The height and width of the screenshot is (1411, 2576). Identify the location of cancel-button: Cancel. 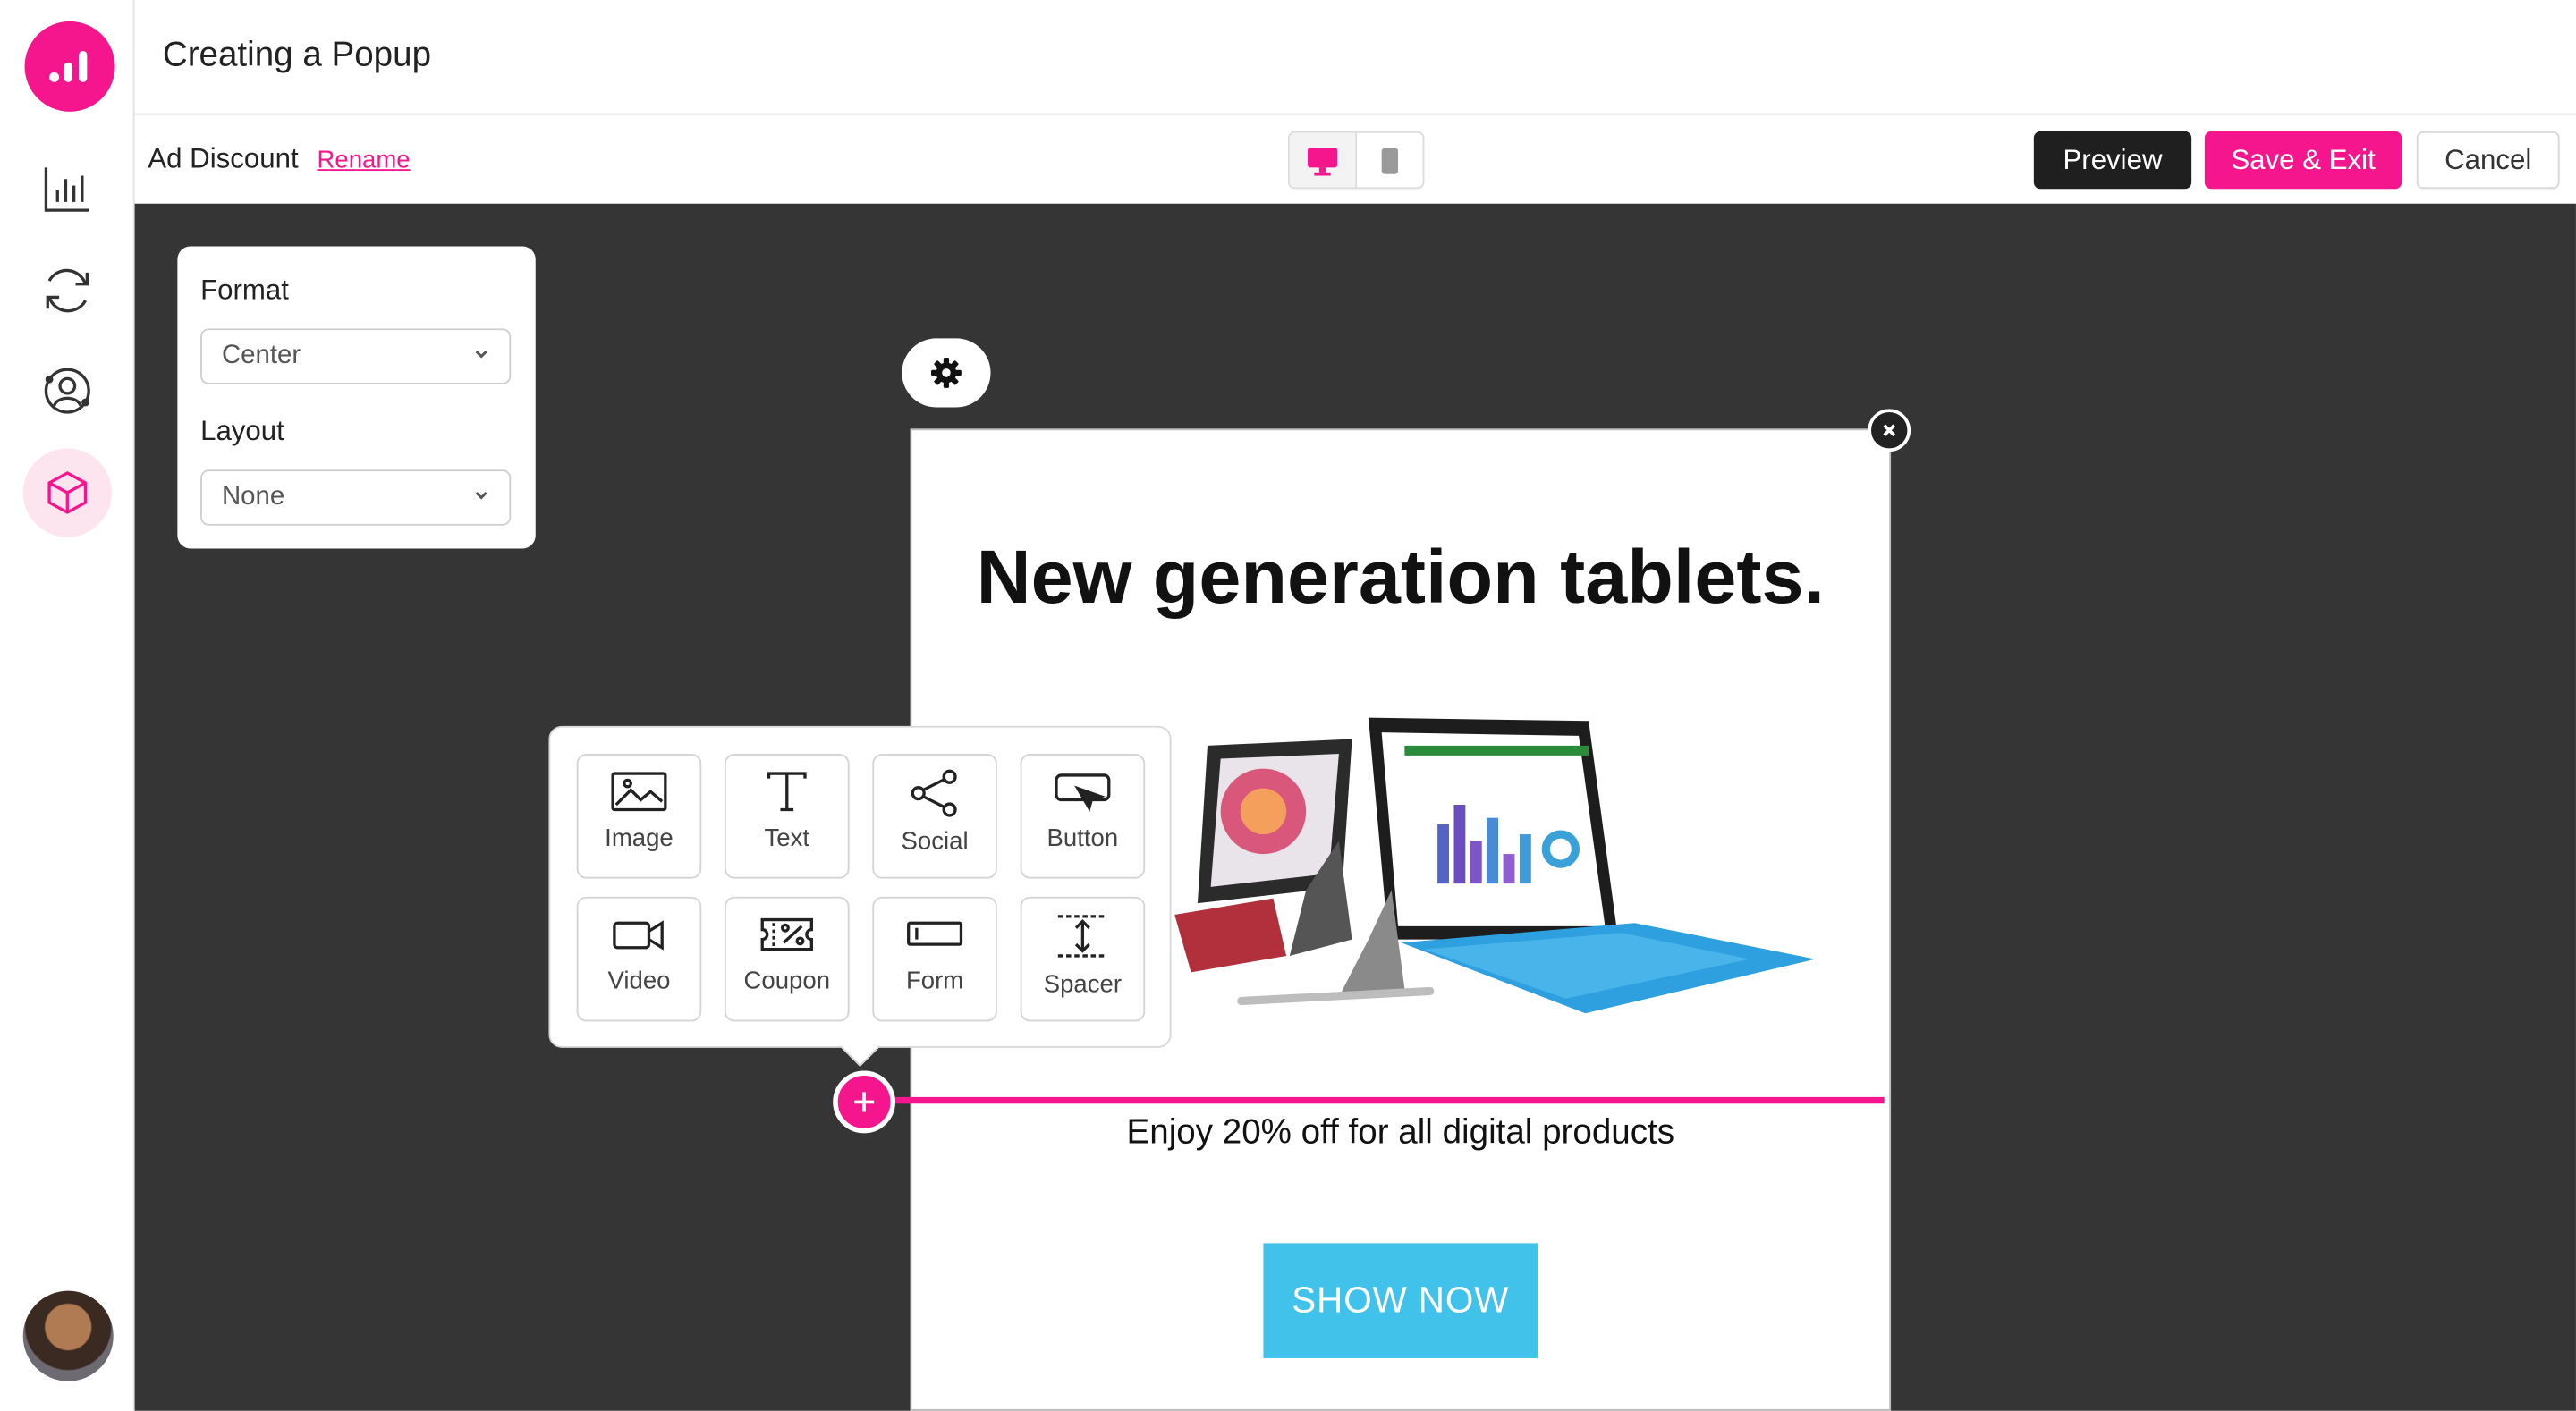
(2488, 160).